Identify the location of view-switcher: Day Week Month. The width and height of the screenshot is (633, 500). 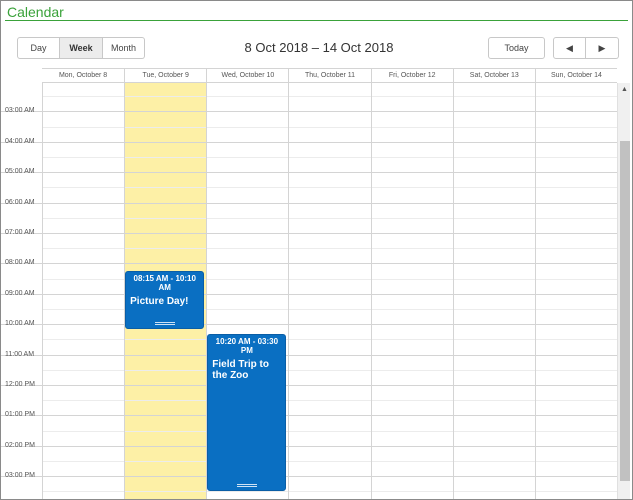
(81, 48).